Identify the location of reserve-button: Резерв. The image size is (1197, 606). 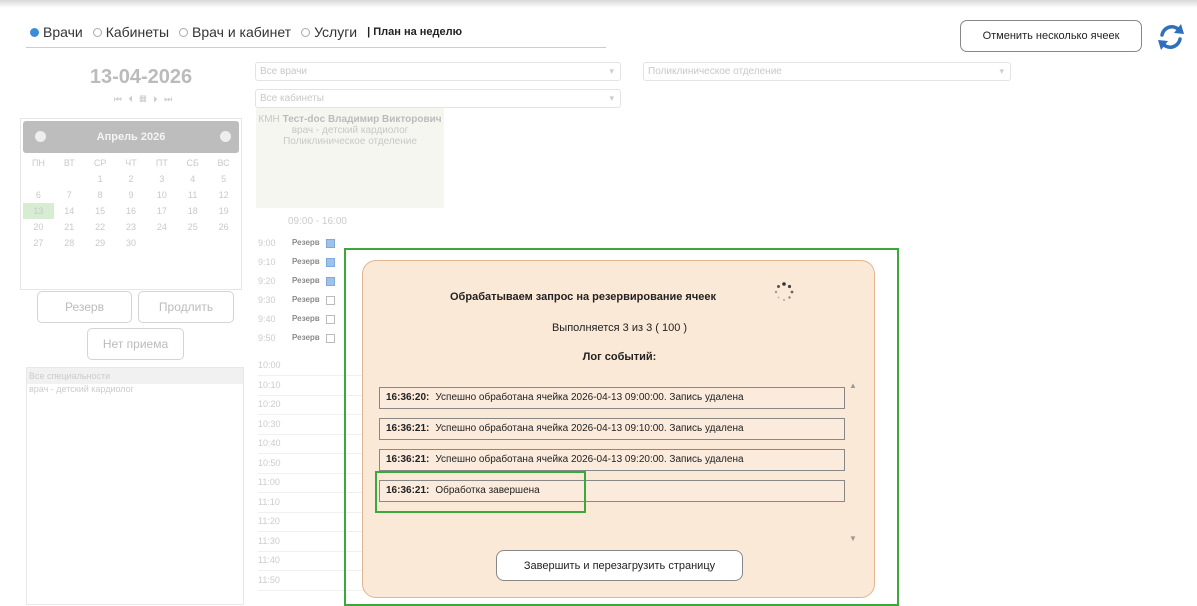
(84, 307).